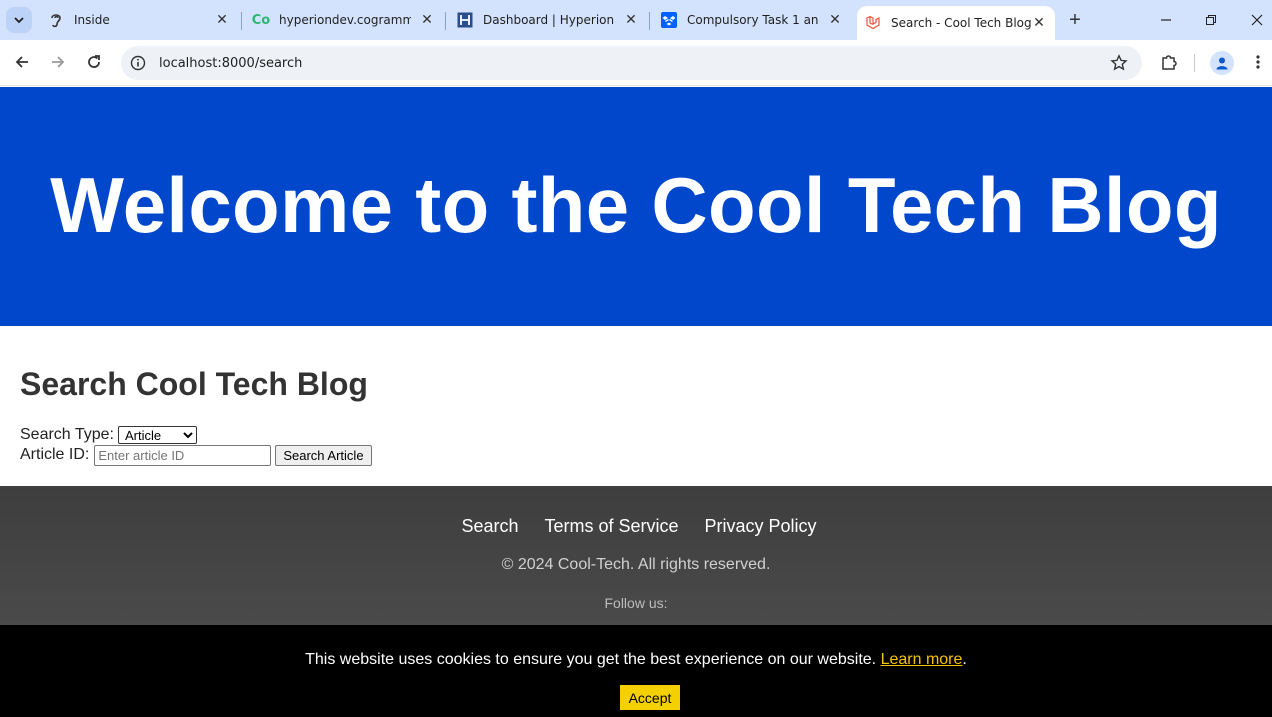 This screenshot has width=1272, height=717. What do you see at coordinates (157, 435) in the screenshot?
I see `search-type-select: Article` at bounding box center [157, 435].